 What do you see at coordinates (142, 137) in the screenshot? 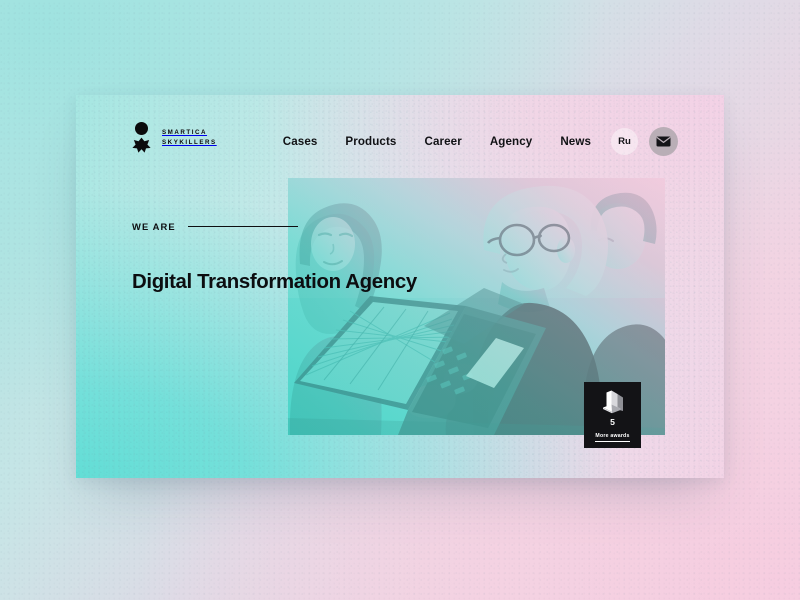
I see `circle-cross-logo-icon` at bounding box center [142, 137].